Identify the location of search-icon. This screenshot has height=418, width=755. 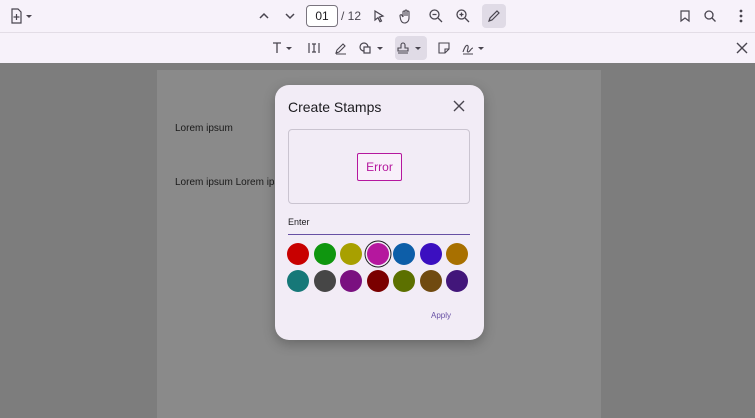
(710, 16).